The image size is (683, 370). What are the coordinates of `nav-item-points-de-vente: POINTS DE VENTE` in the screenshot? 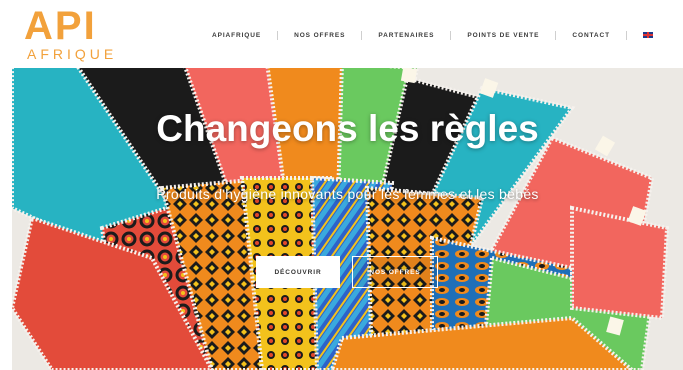 It's located at (503, 35).